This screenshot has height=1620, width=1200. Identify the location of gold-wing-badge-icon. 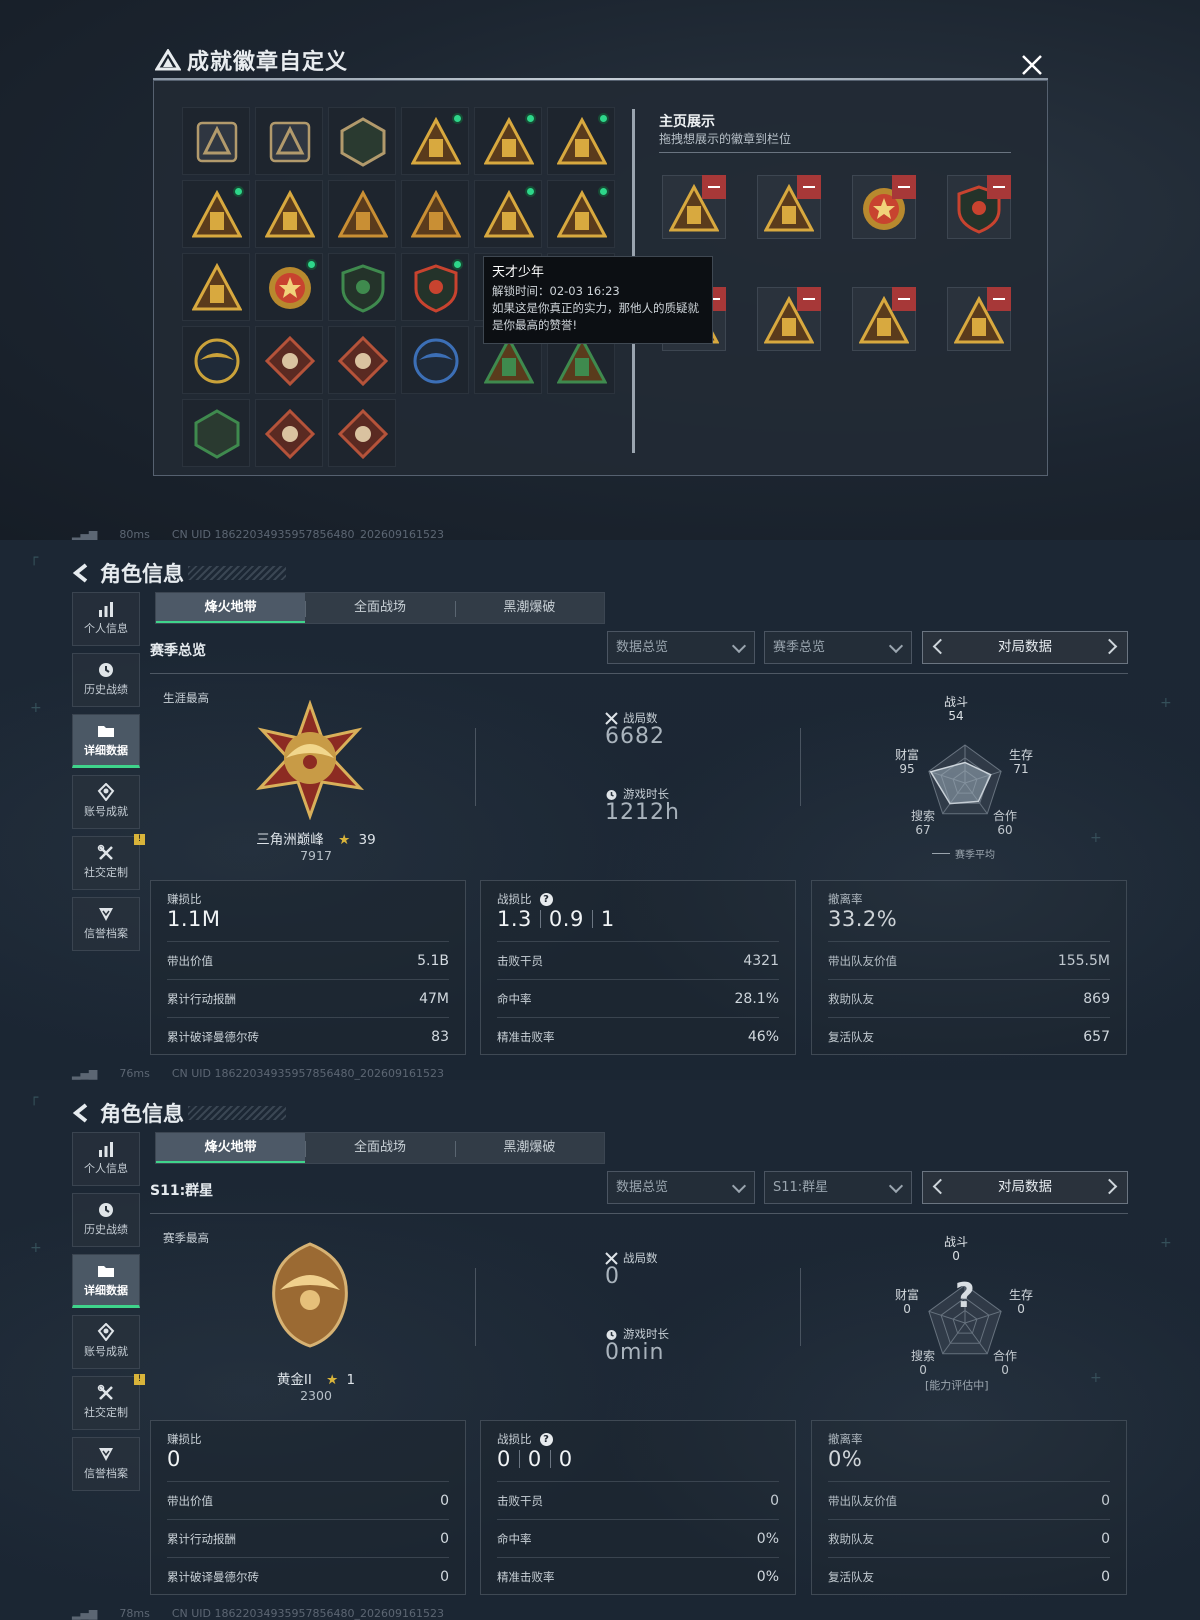
(216, 360).